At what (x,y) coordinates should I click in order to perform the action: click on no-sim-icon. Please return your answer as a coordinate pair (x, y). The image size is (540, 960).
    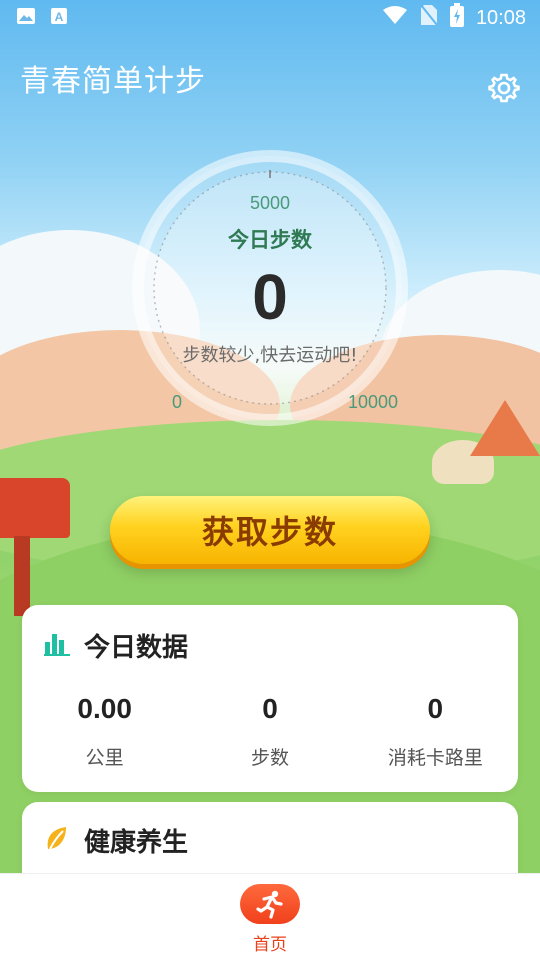
    Looking at the image, I should click on (429, 18).